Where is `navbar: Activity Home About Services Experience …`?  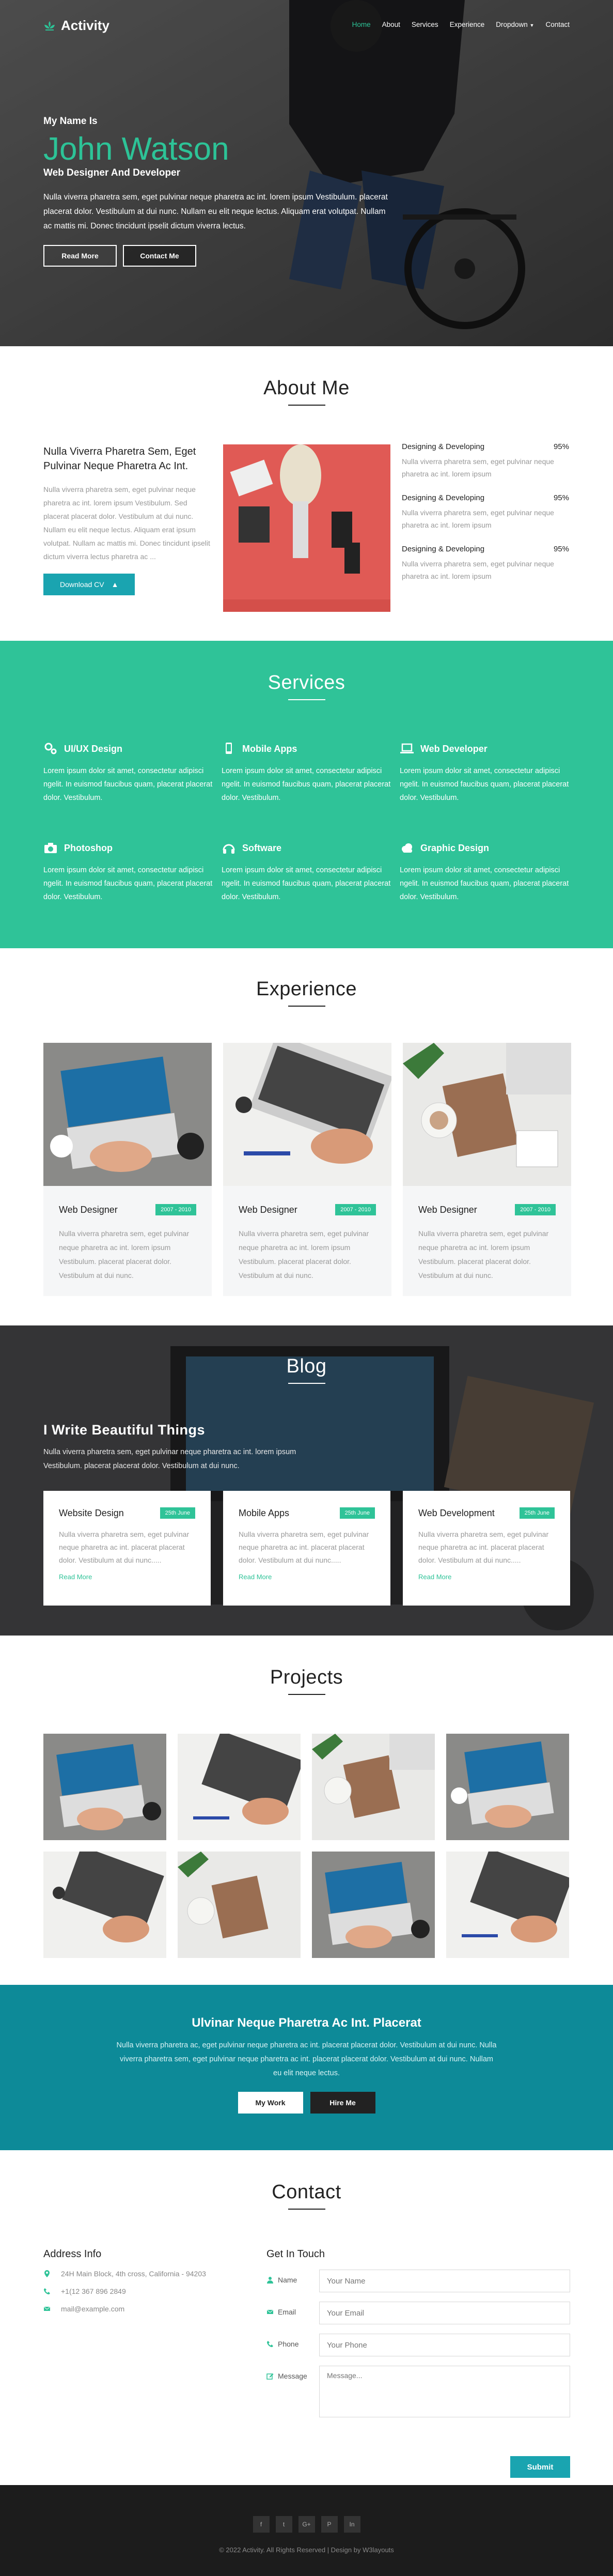
navbar: Activity Home About Services Experience … is located at coordinates (306, 25).